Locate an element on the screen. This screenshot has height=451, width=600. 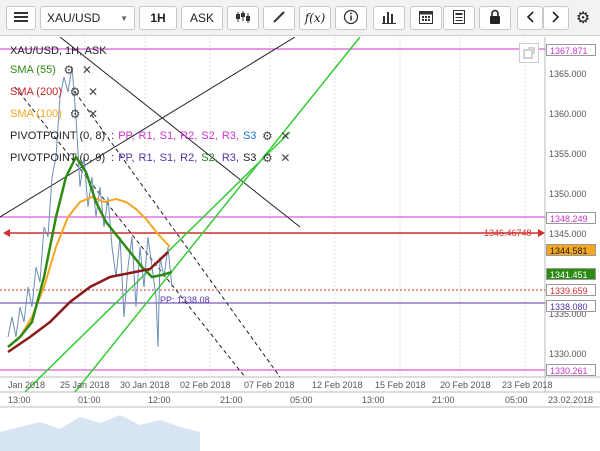
volume-button is located at coordinates (389, 18).